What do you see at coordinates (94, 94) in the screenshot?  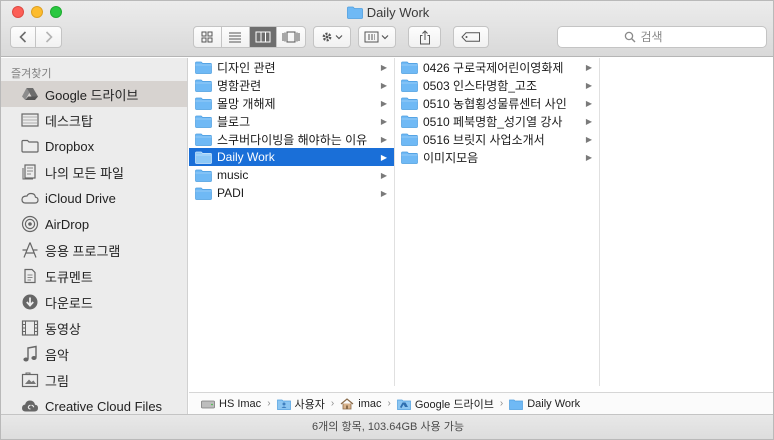 I see `sidebar-item-google-drive: Google 드라이브` at bounding box center [94, 94].